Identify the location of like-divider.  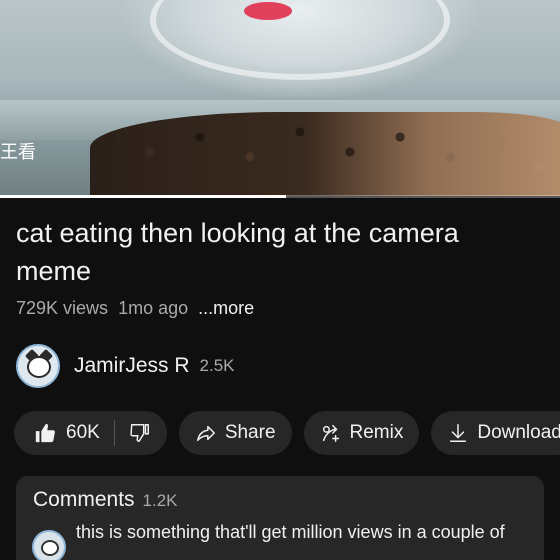
(114, 433).